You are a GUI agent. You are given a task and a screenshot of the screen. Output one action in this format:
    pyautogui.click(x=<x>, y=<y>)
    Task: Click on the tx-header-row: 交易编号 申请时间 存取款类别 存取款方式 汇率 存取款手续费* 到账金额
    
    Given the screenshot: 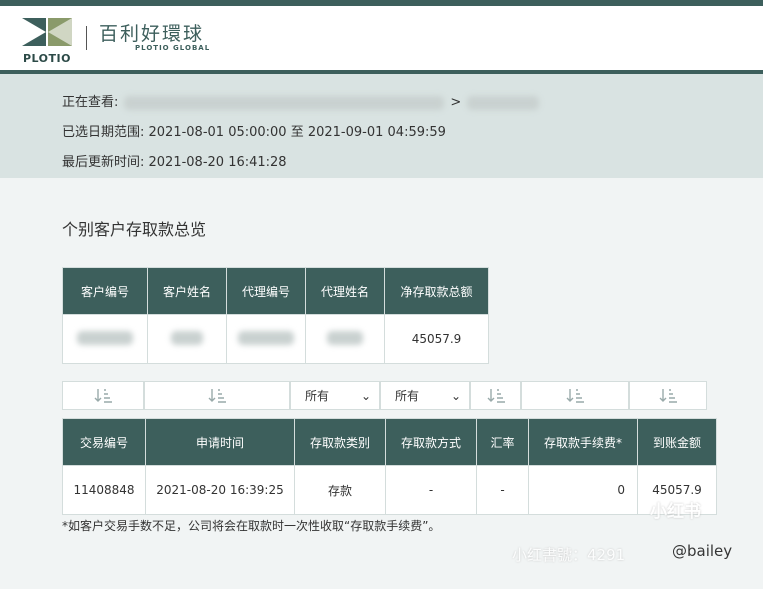 What is the action you would take?
    pyautogui.click(x=389, y=442)
    